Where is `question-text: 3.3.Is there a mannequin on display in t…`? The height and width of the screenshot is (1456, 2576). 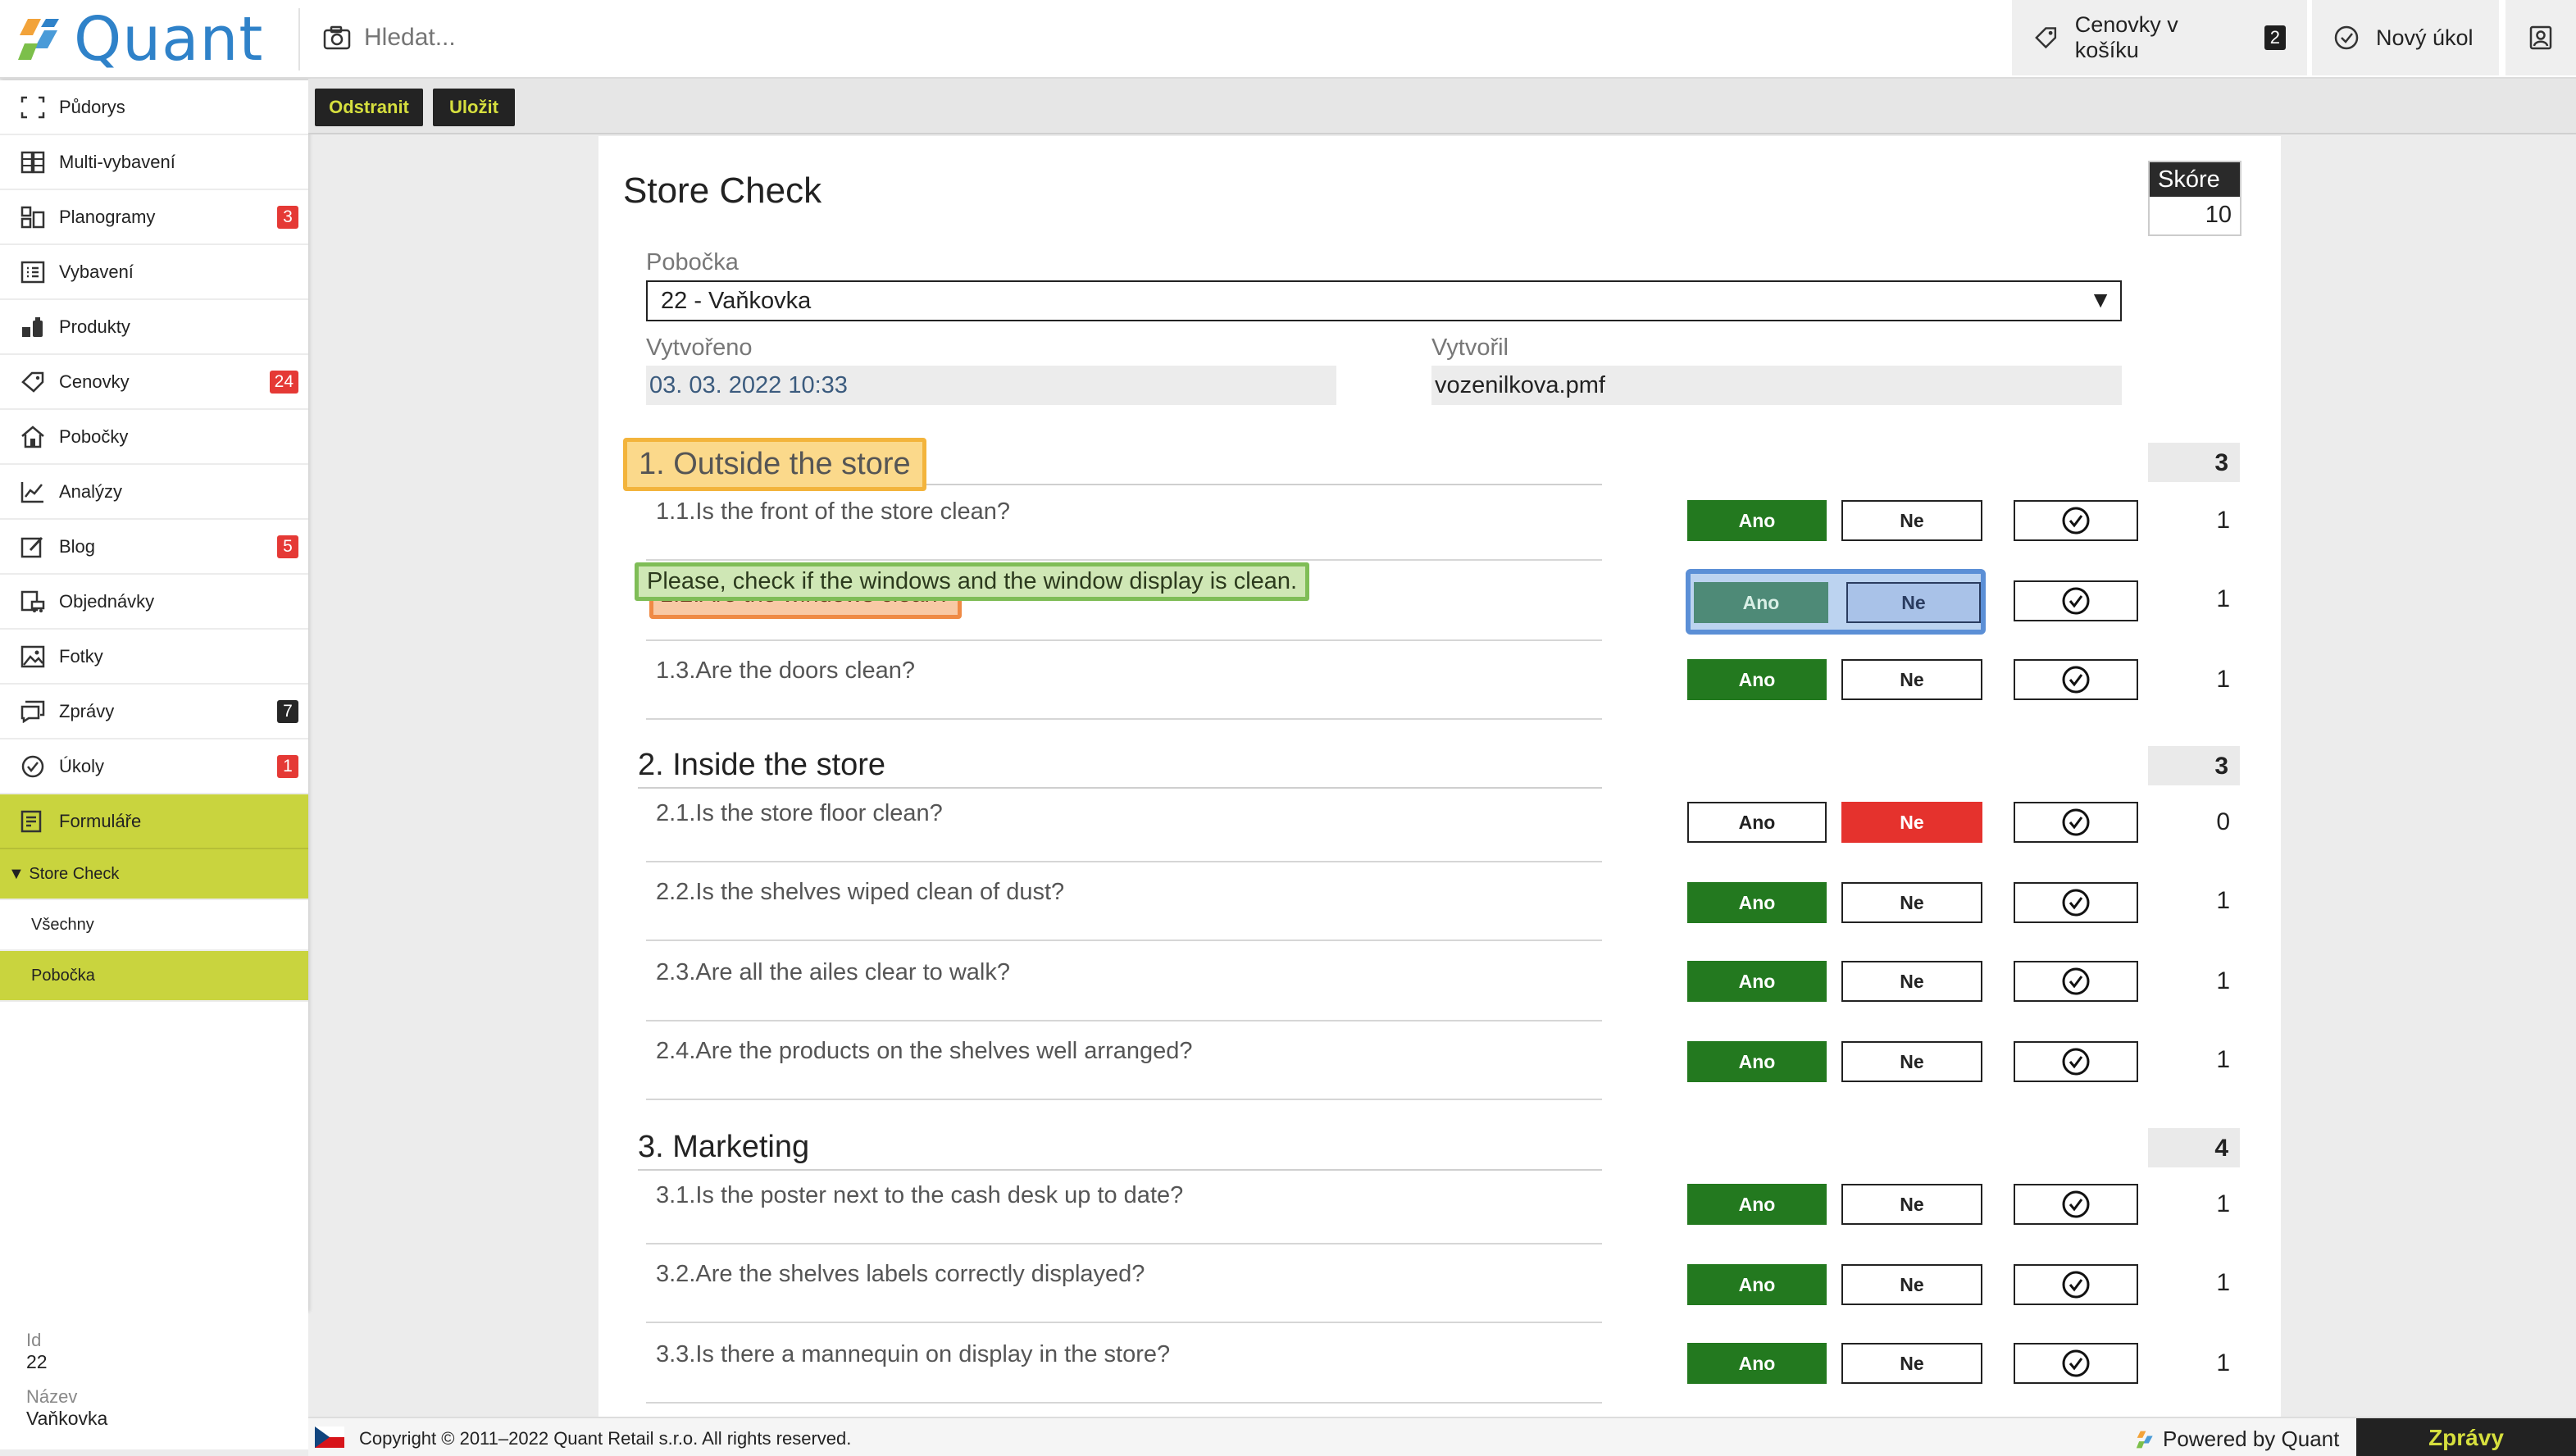
question-text: 3.3.Is there a mannequin on display in t… is located at coordinates (913, 1354).